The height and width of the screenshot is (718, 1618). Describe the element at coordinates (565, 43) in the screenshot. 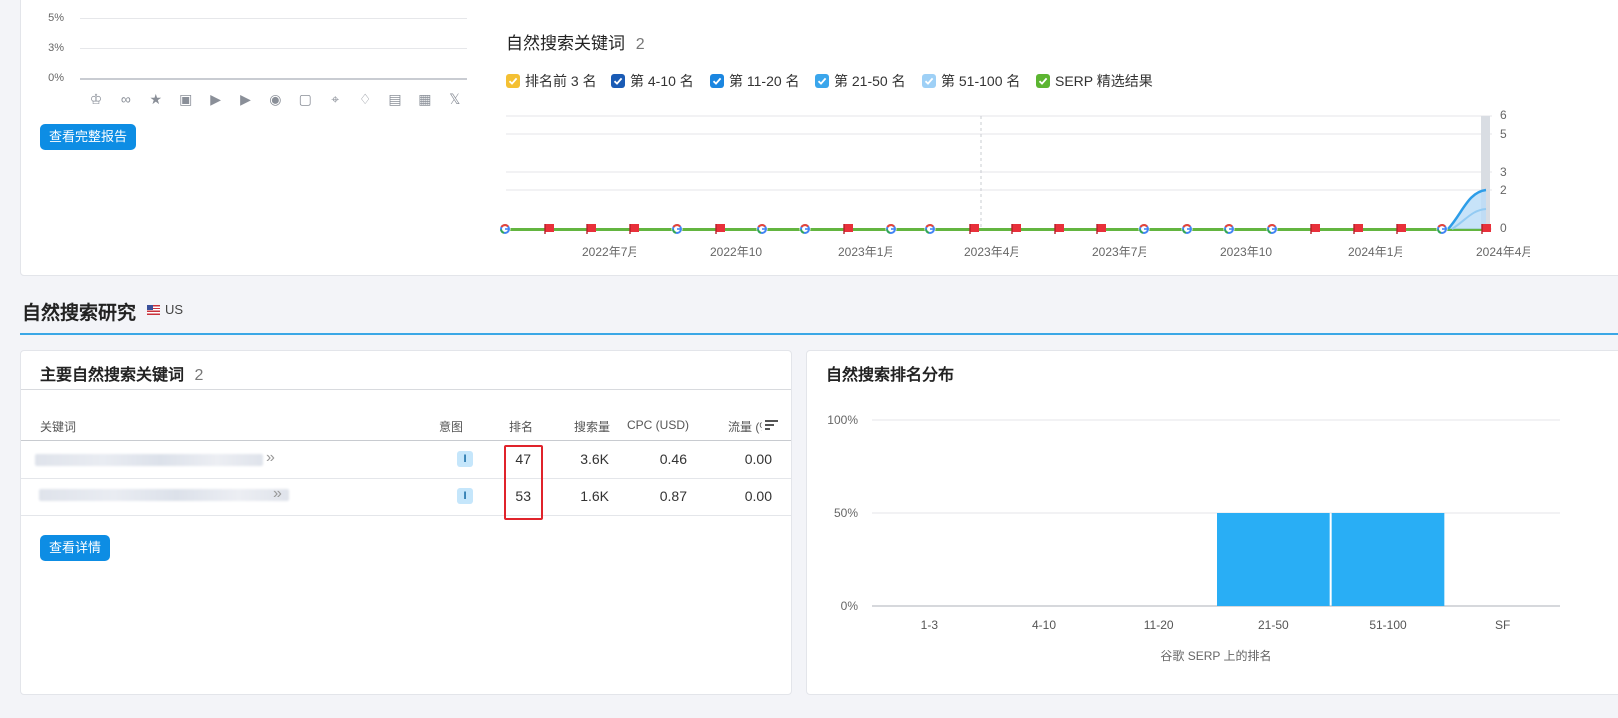

I see `keywords-trend-title-text: 自然搜索关键词` at that location.